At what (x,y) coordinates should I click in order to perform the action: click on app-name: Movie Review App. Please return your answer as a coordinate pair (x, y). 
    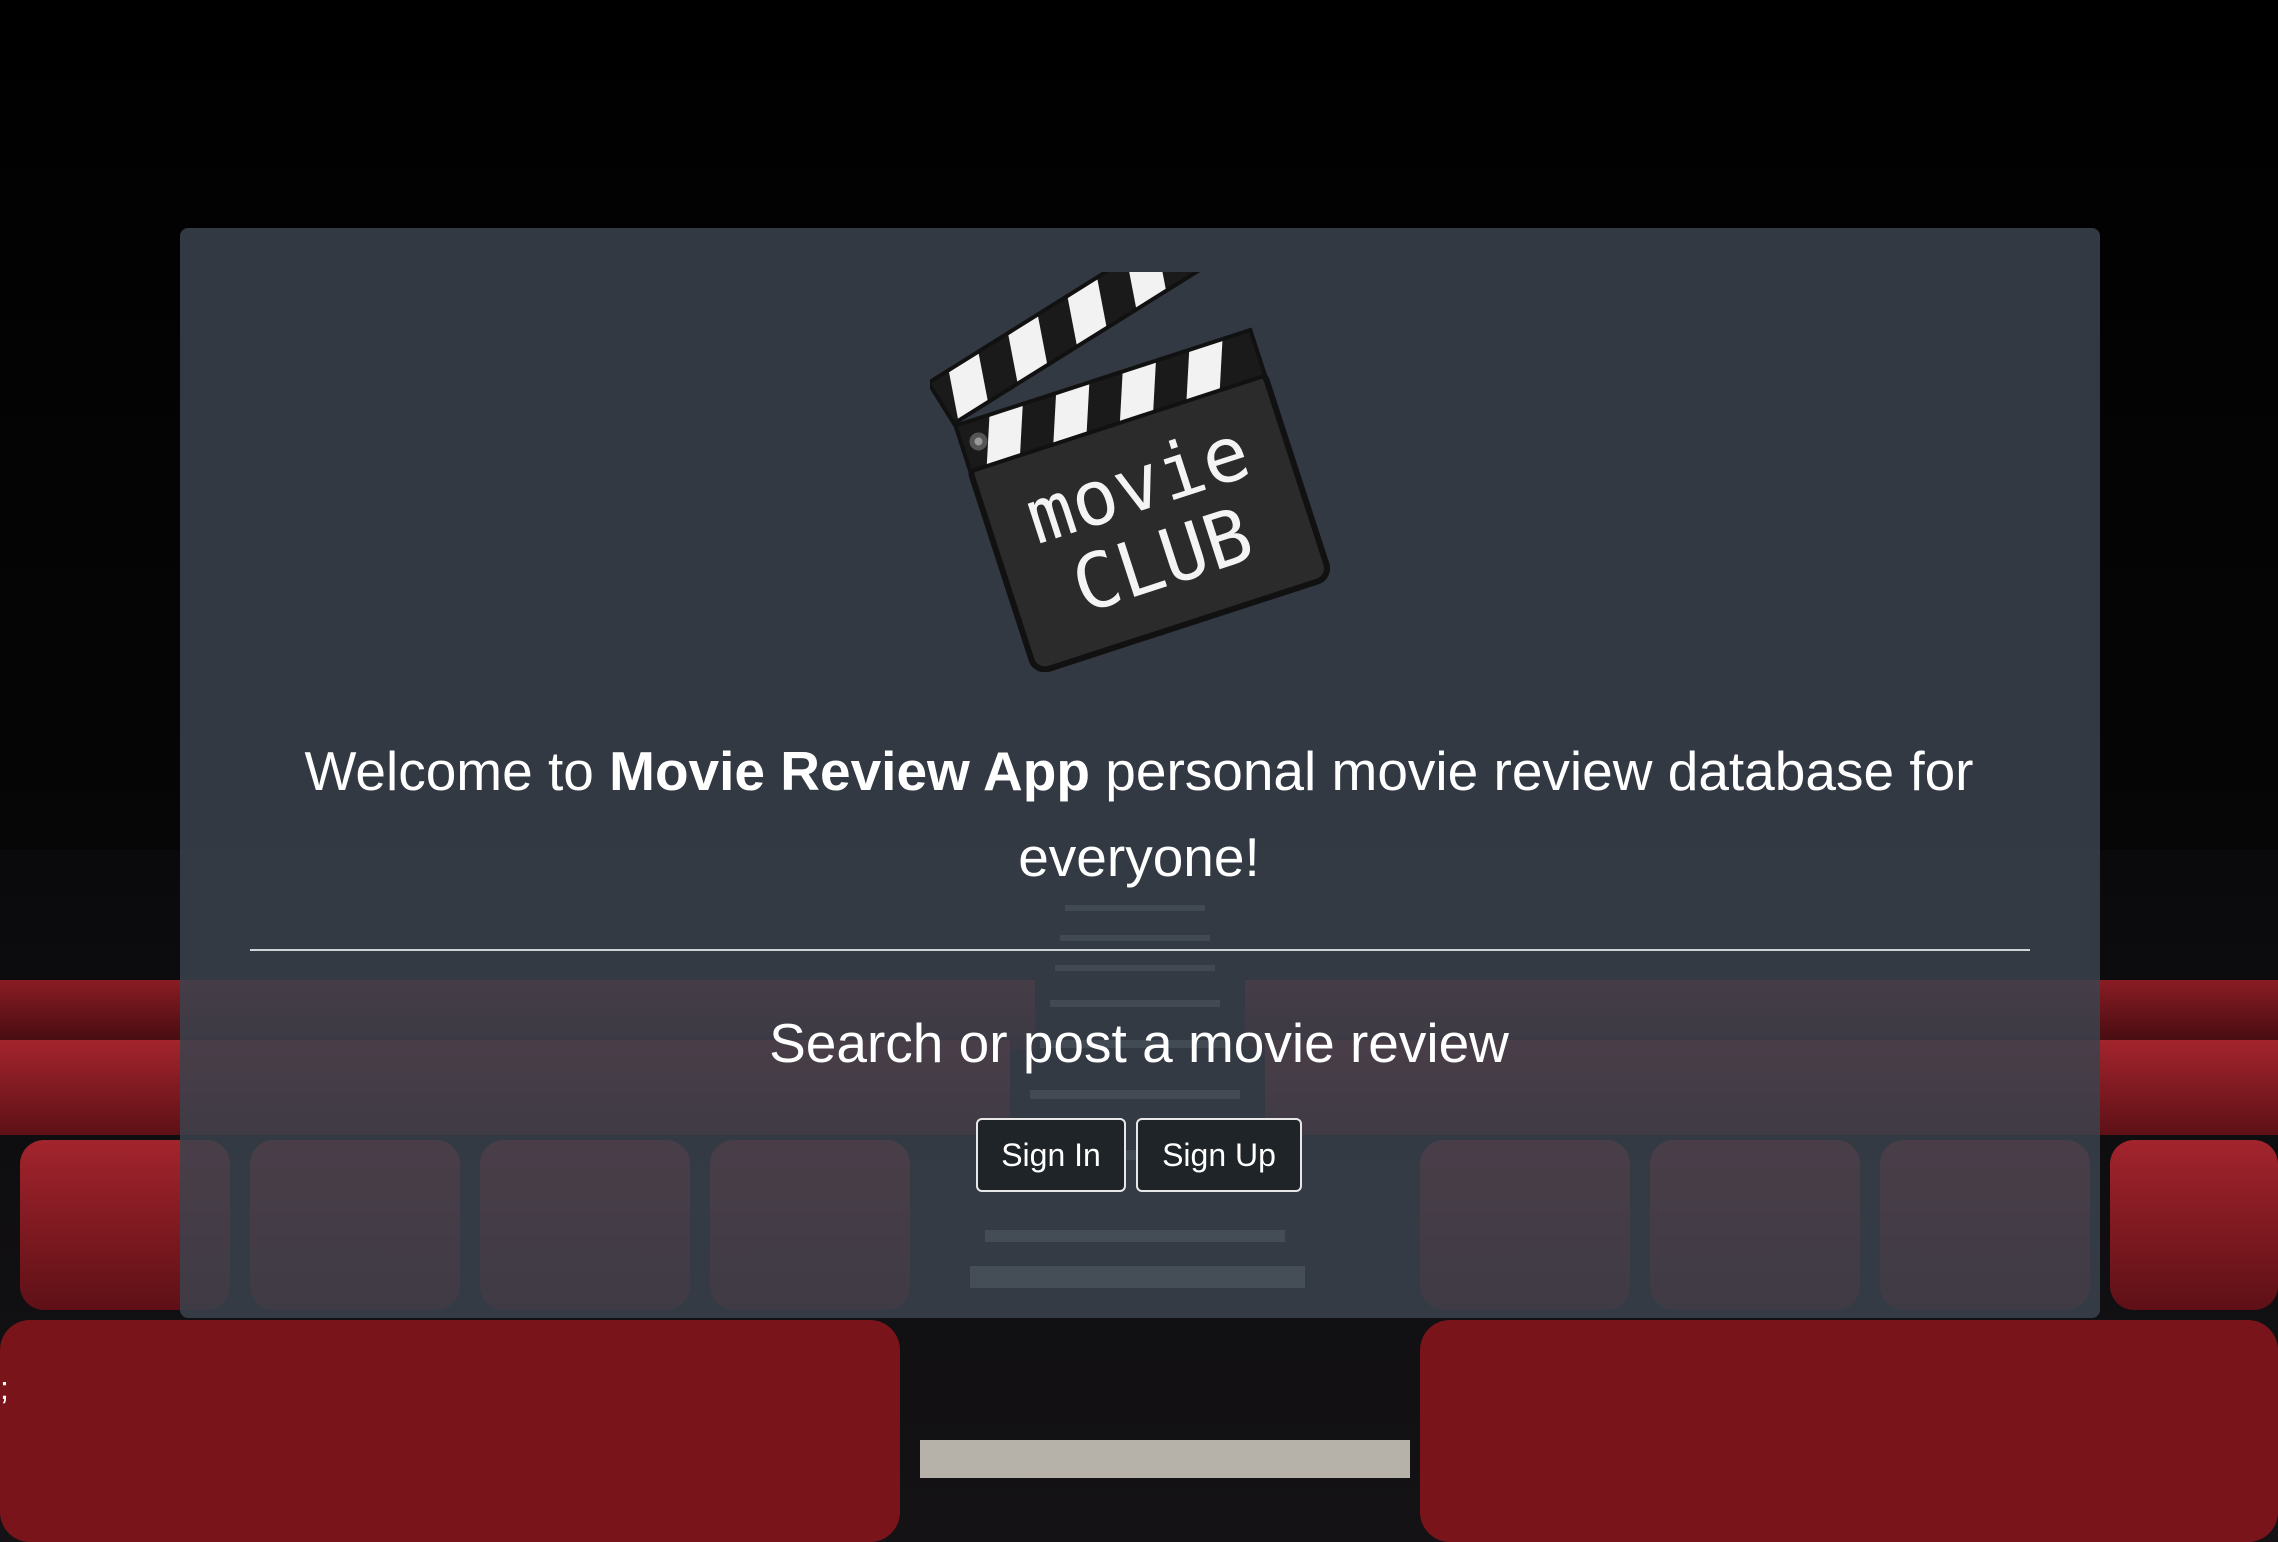
    Looking at the image, I should click on (849, 771).